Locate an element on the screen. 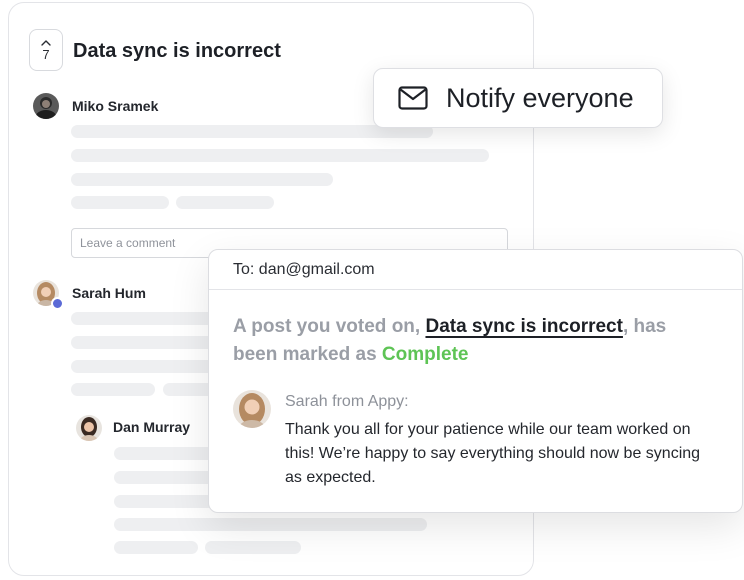 The image size is (744, 580). notify-everyone-button: Notify everyone is located at coordinates (518, 98).